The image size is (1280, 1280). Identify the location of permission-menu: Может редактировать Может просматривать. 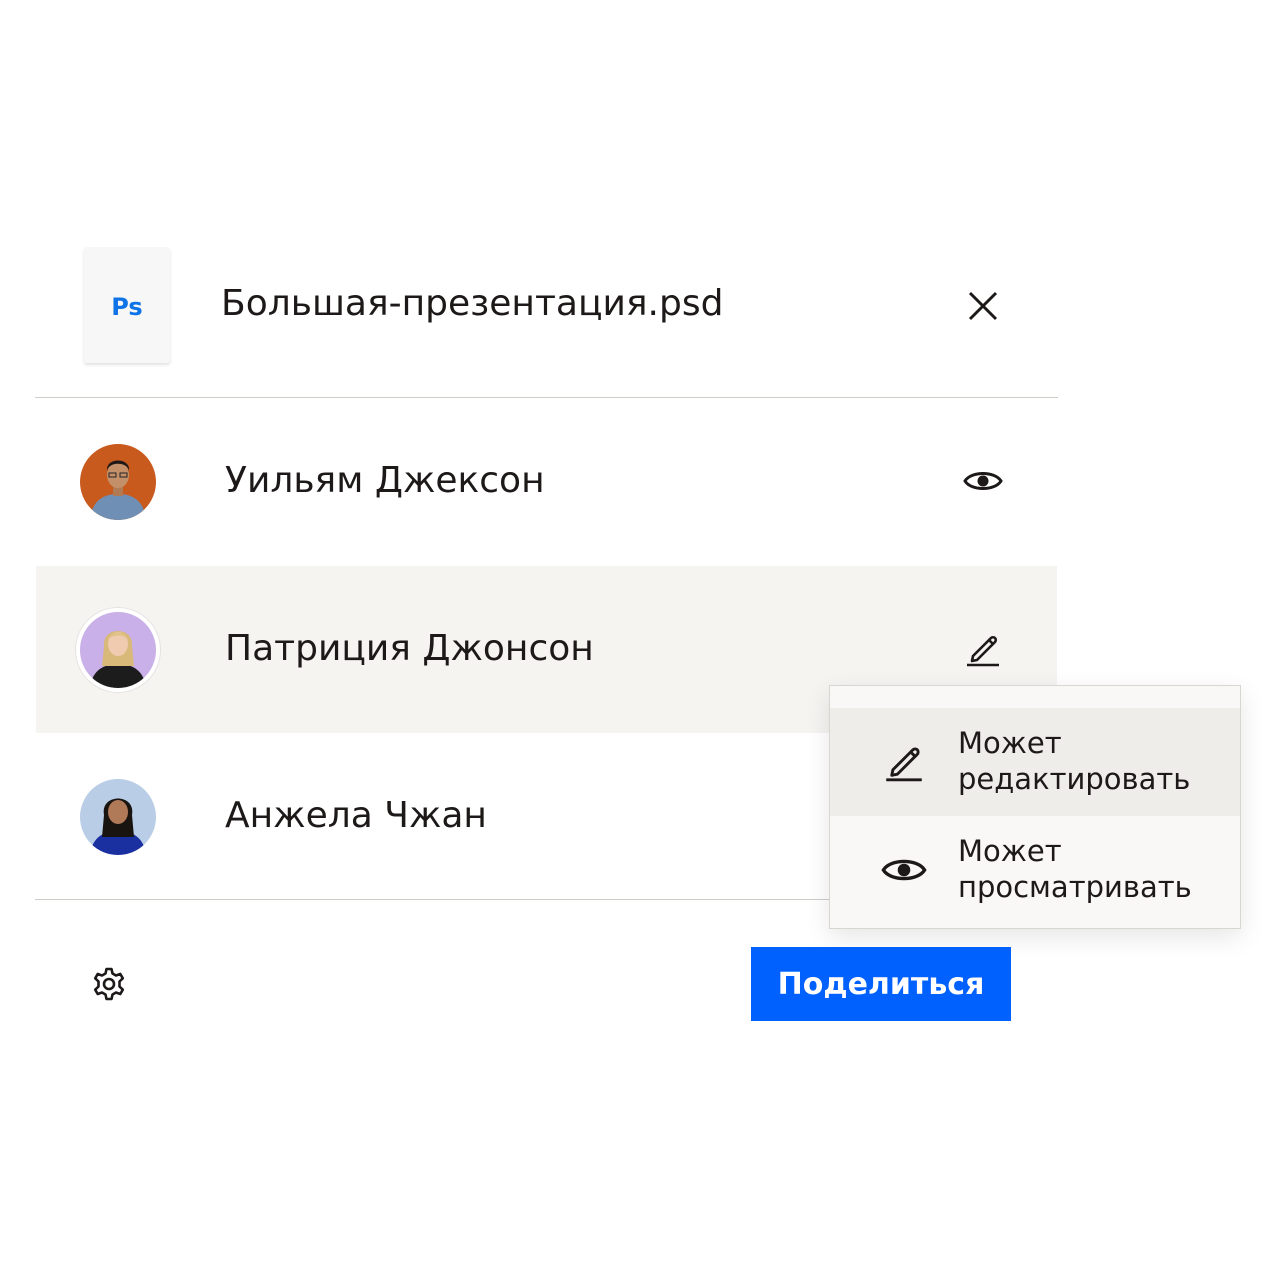
(1035, 807).